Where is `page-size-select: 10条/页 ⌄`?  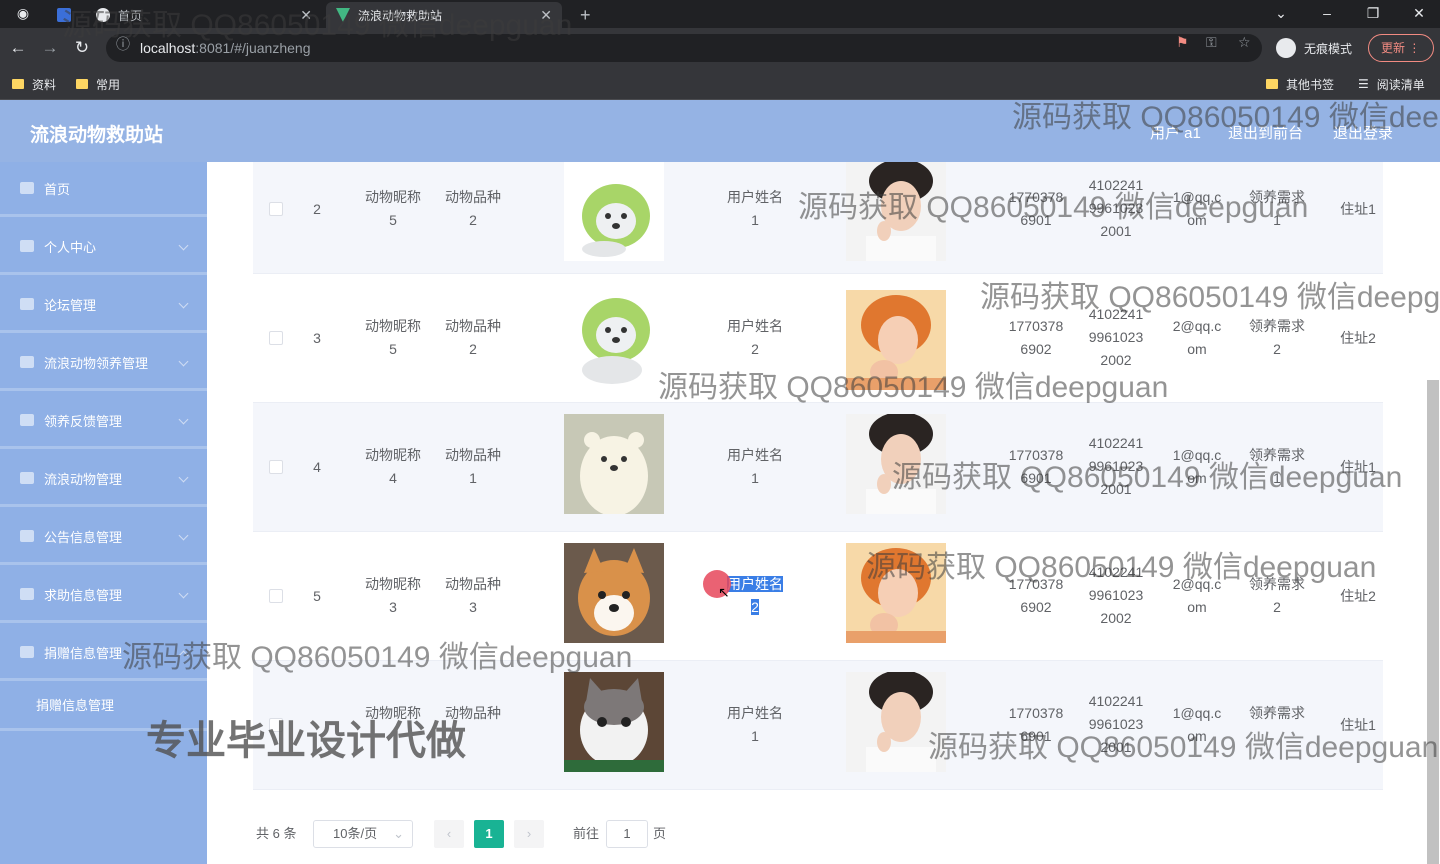 page-size-select: 10条/页 ⌄ is located at coordinates (363, 834).